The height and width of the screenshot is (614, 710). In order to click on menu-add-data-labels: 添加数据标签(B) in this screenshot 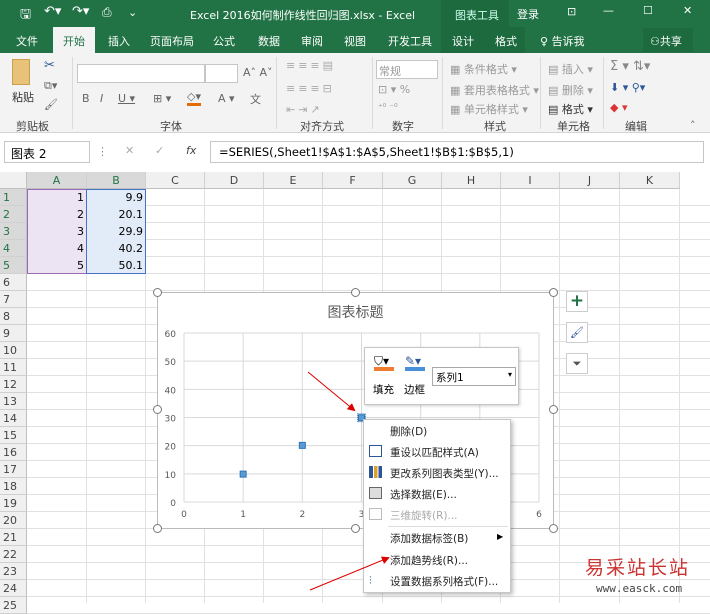, I will do `click(429, 538)`.